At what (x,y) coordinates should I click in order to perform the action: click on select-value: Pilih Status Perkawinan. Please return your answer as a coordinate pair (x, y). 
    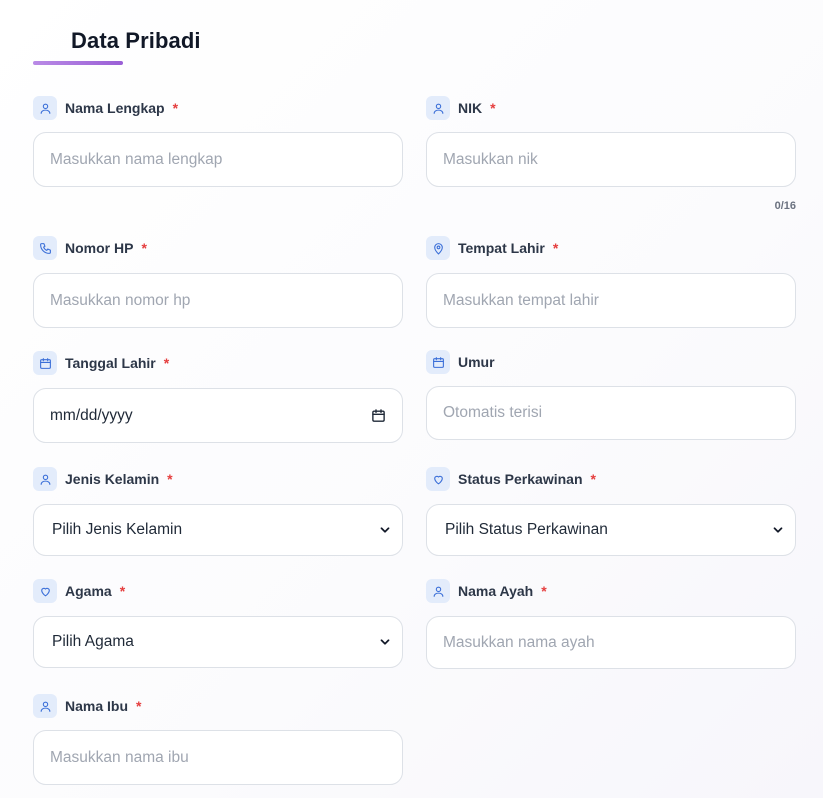
    Looking at the image, I should click on (526, 529).